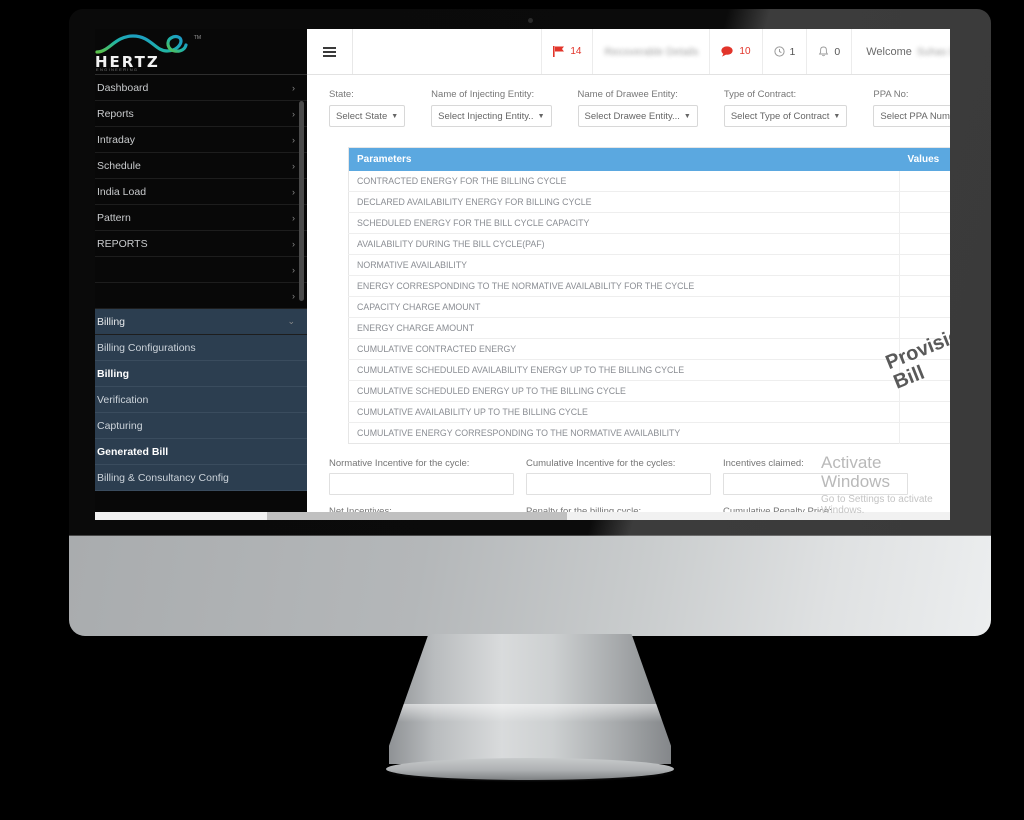  What do you see at coordinates (889, 51) in the screenshot?
I see `welcome-label: Welcome` at bounding box center [889, 51].